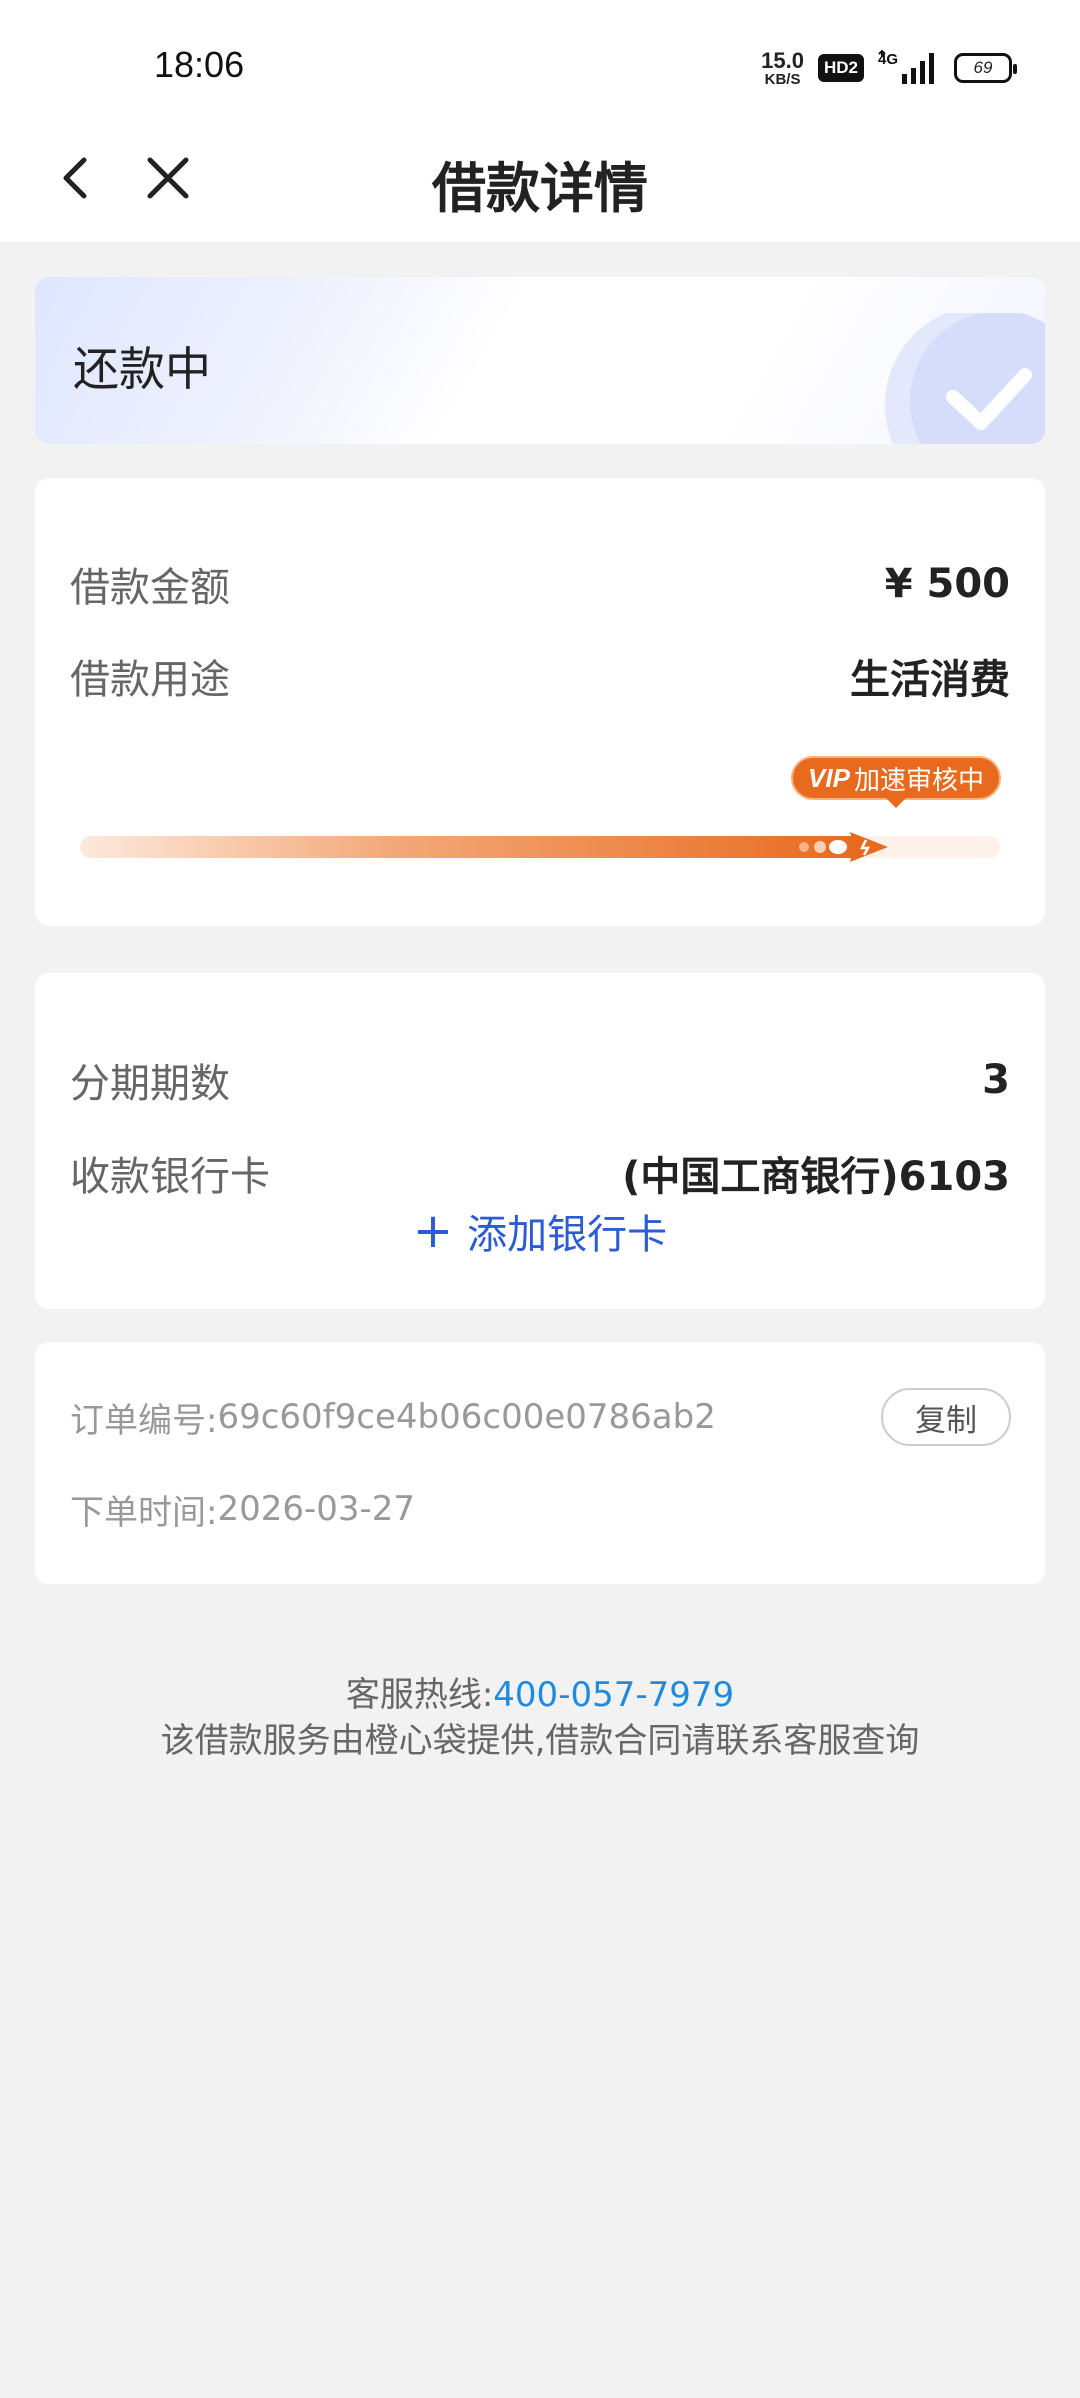  Describe the element at coordinates (316, 1509) in the screenshot. I see `order-time-value: 2026-03-27` at that location.